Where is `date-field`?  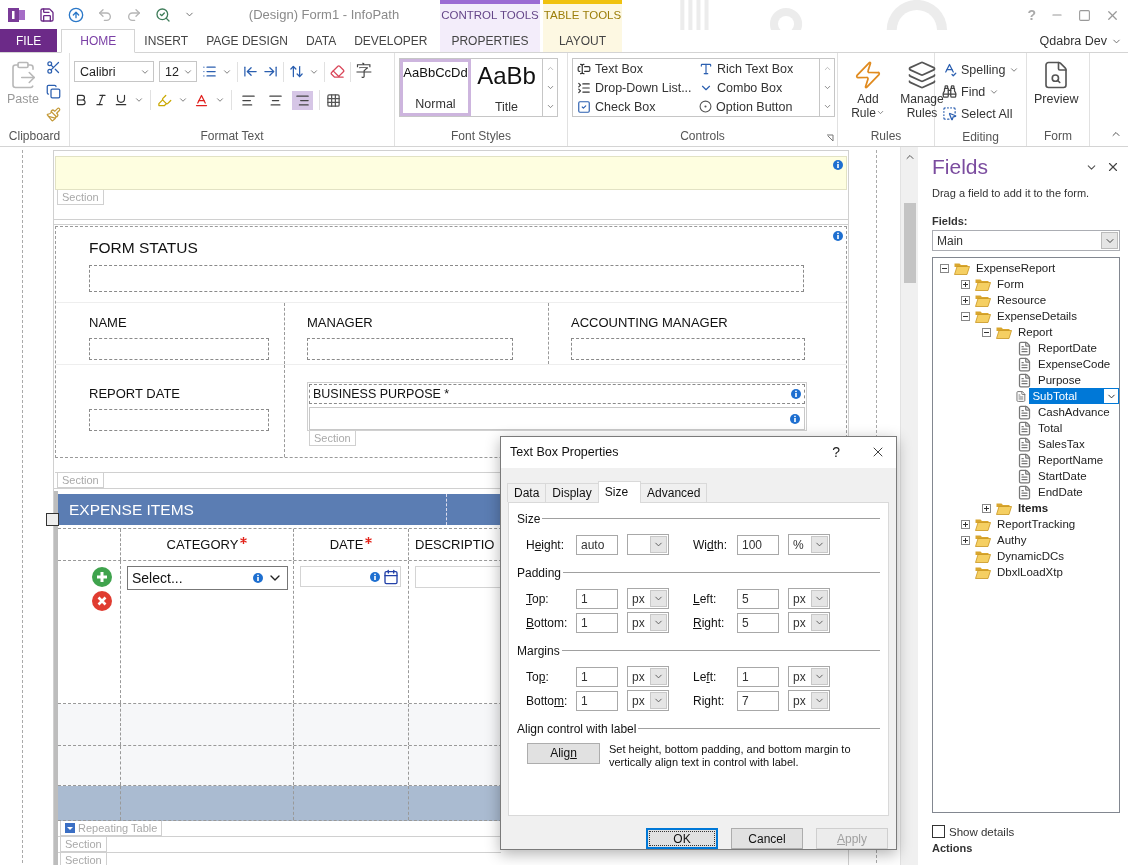
date-field is located at coordinates (179, 420).